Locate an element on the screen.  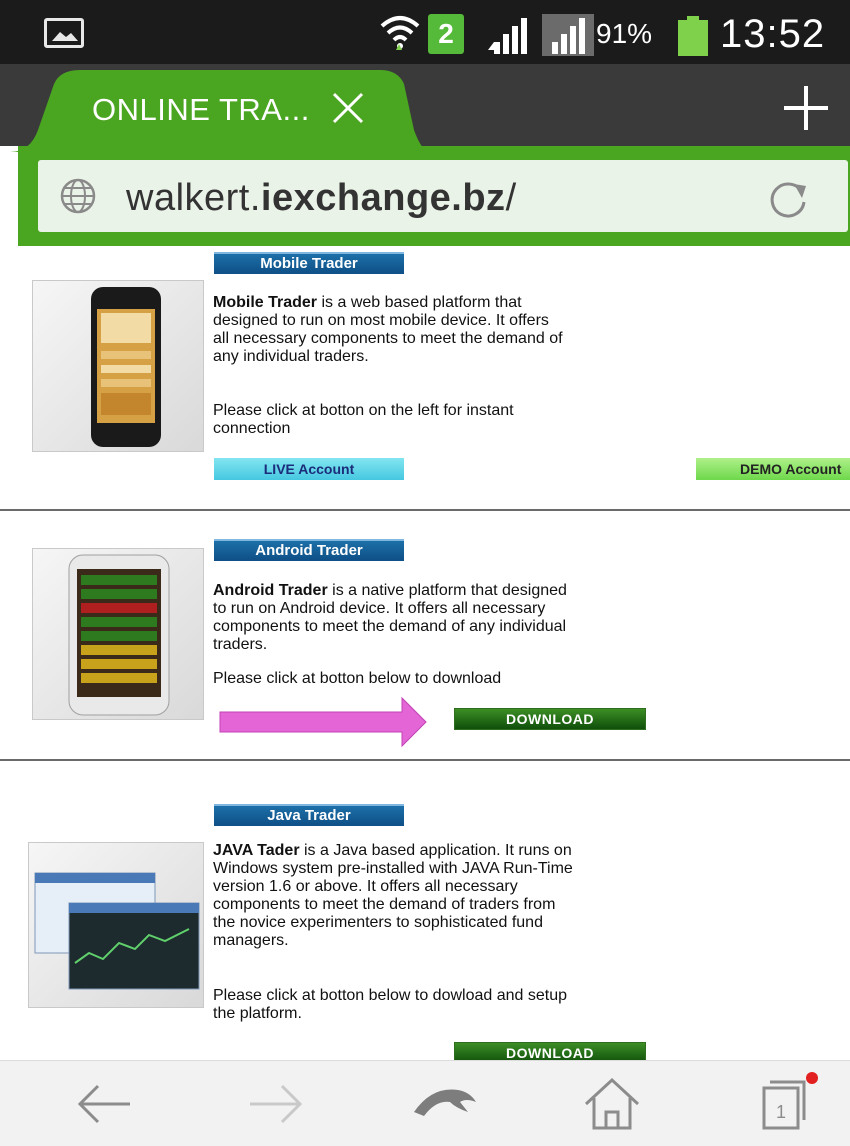
android-trader-title: Android Trader is located at coordinates (309, 550).